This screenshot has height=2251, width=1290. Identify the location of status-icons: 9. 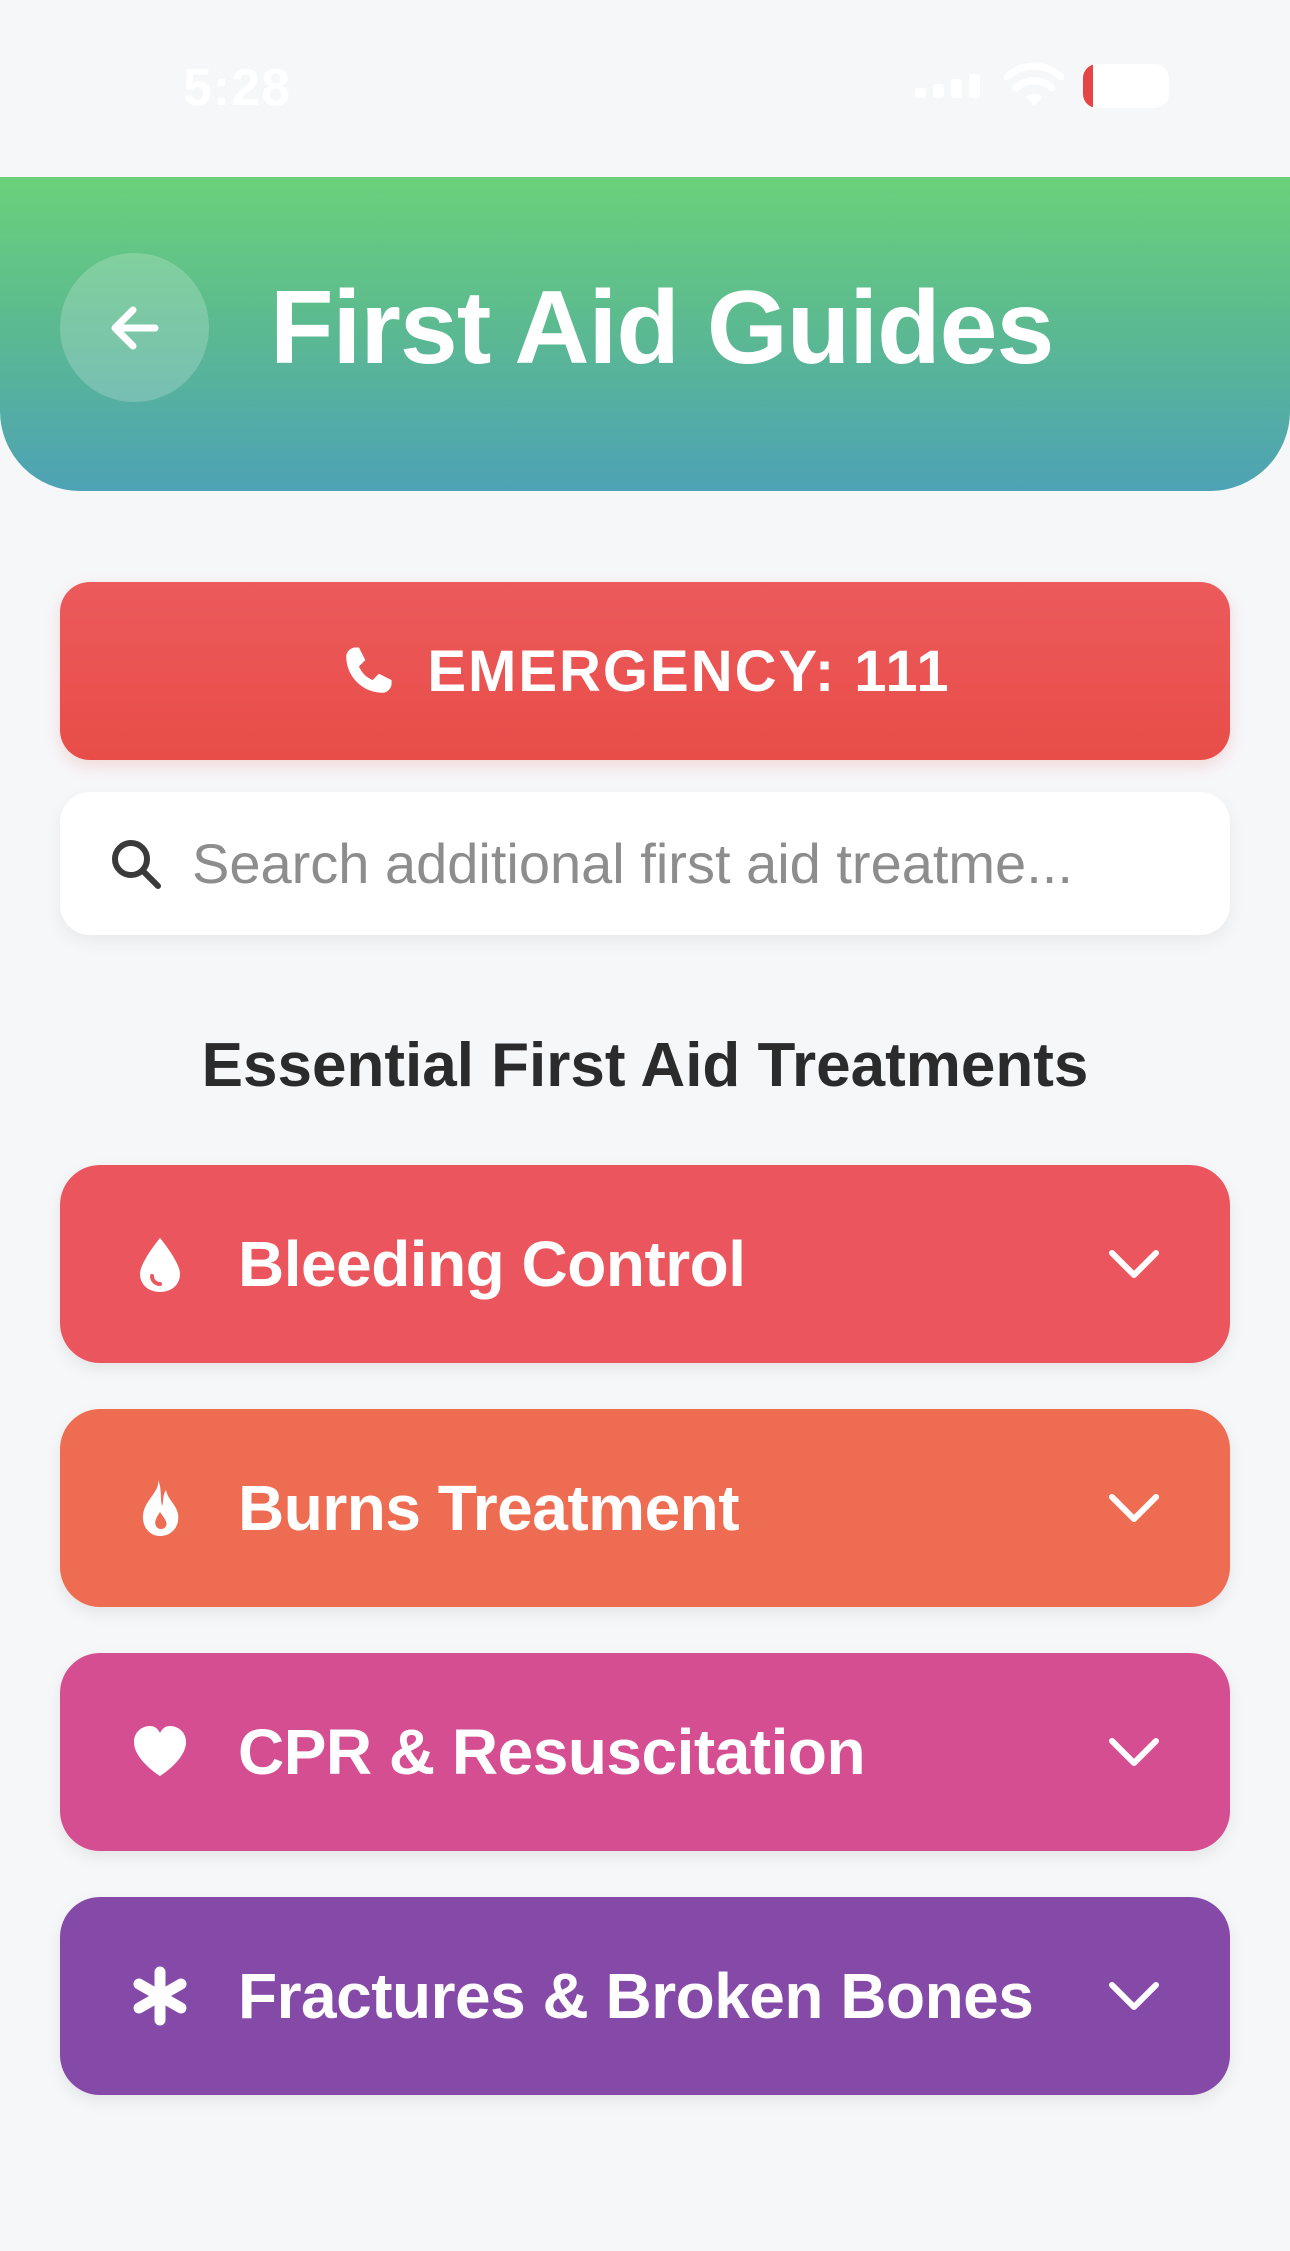
(1045, 85).